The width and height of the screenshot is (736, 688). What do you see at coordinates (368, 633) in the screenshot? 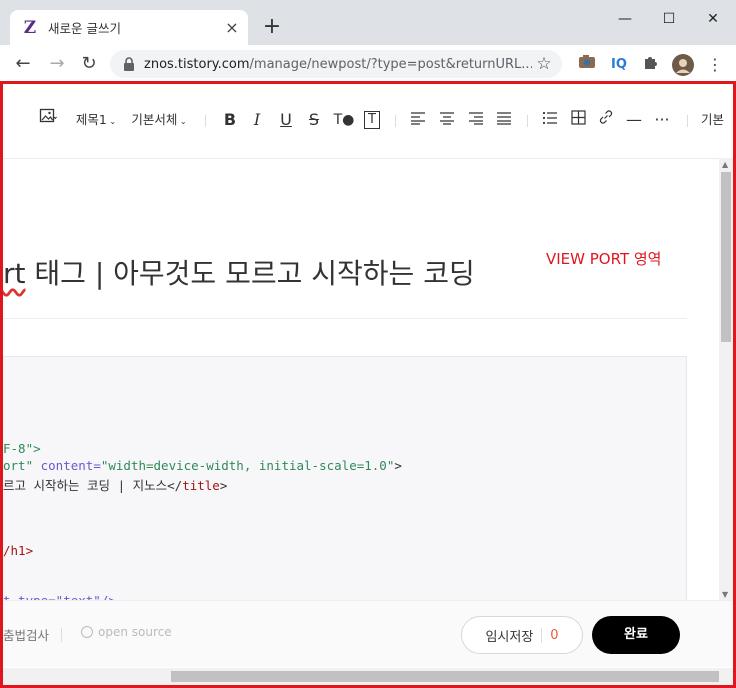
I see `editor-footer: 춤법검사 open source 임시저장 0 완료` at bounding box center [368, 633].